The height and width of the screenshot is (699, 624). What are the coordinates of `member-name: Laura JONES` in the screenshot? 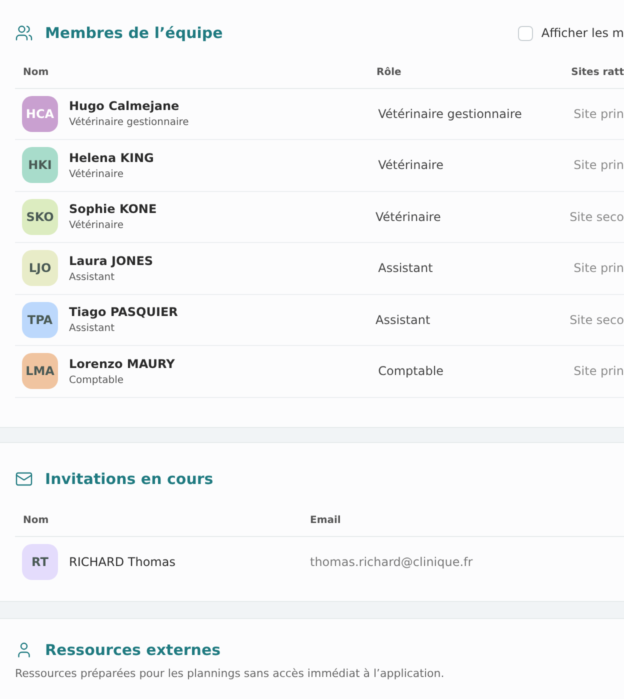 It's located at (111, 261).